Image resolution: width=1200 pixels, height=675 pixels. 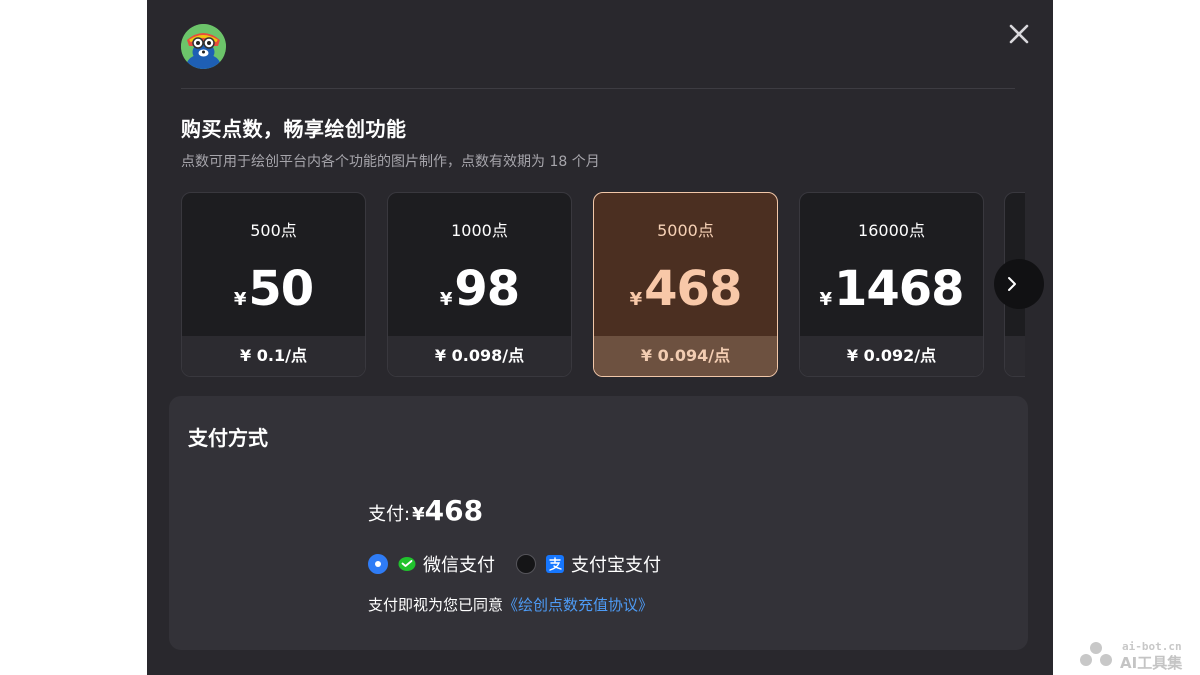 I want to click on agreement-notice: 支付即视为您已同意《绘创点数充值协议》, so click(x=510, y=604).